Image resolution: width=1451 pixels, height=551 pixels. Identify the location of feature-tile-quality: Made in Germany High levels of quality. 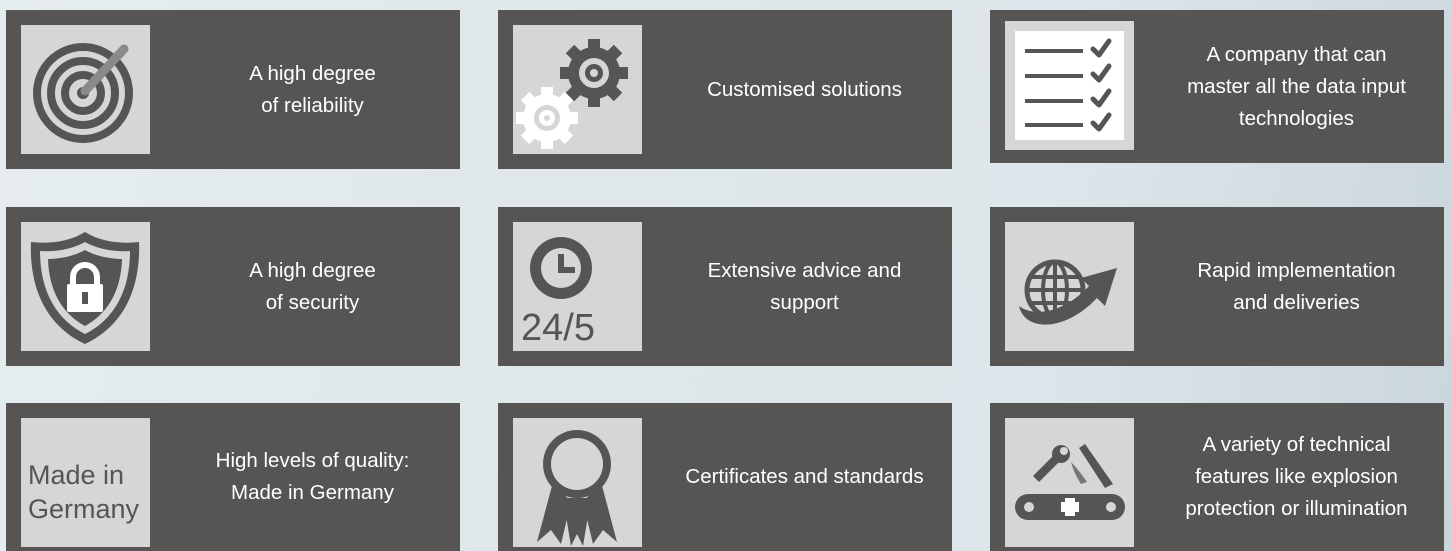
(233, 477).